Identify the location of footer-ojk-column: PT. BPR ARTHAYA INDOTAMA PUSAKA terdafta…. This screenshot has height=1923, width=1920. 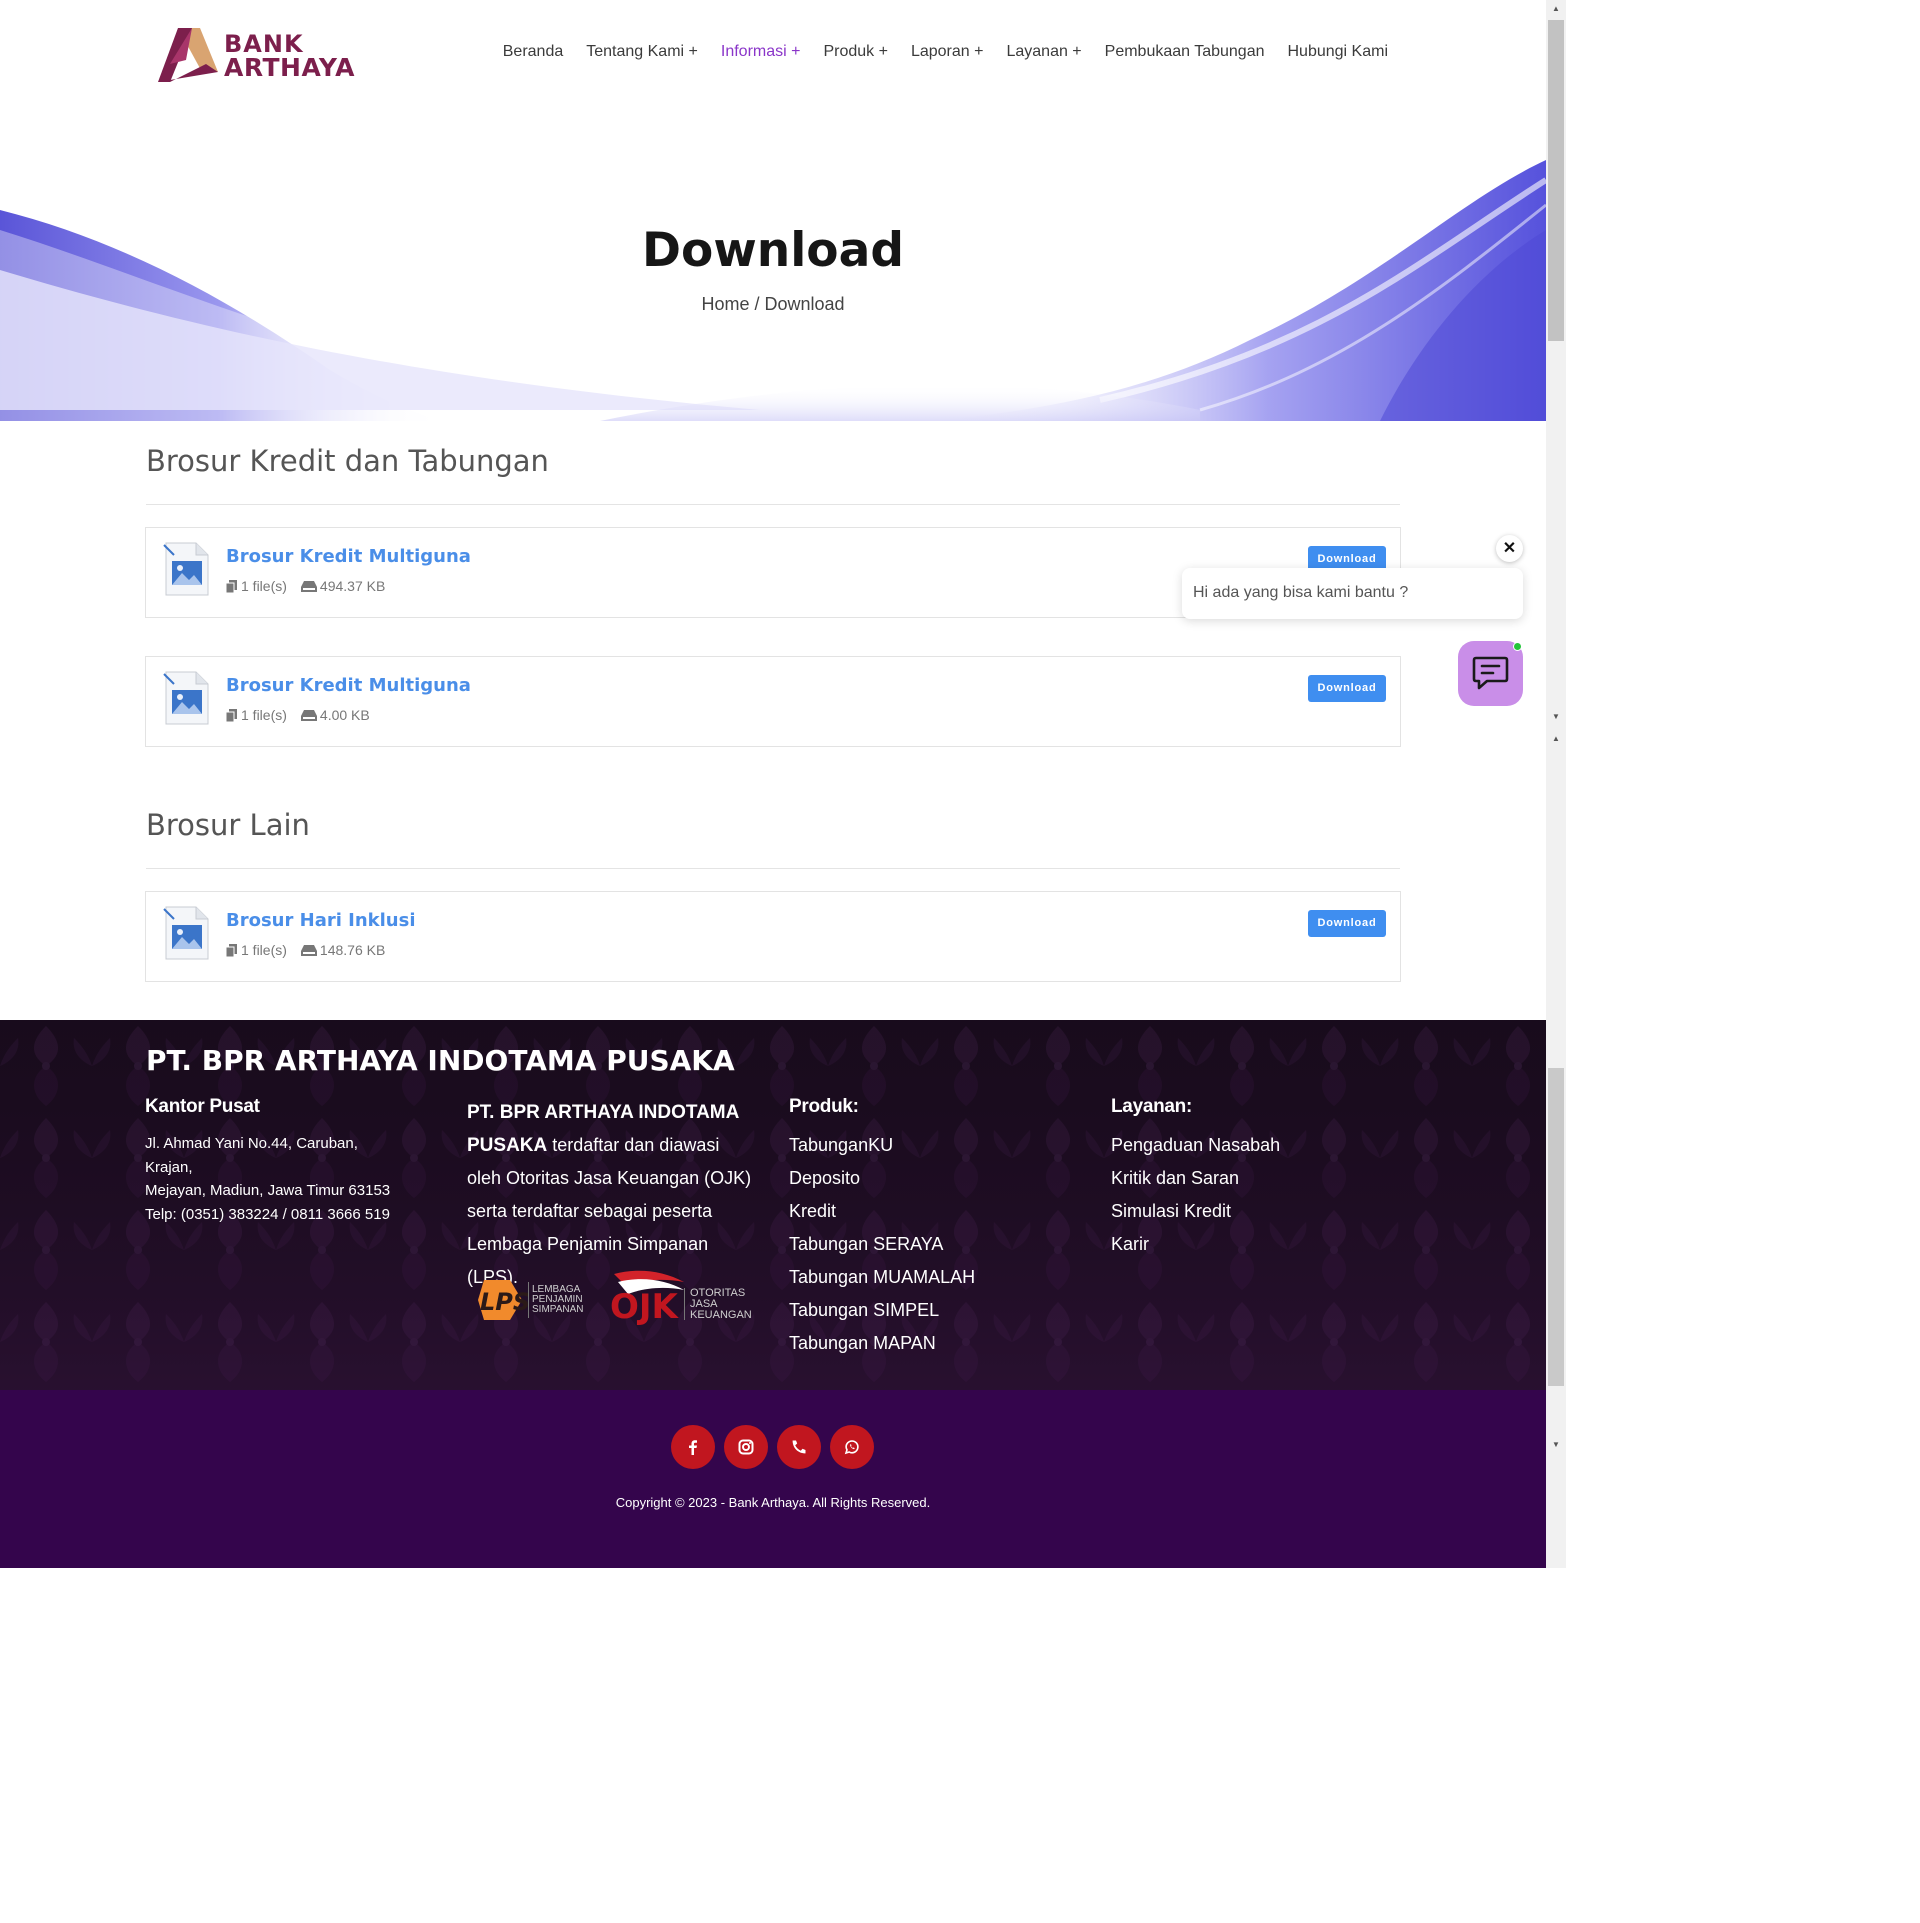
(612, 1195).